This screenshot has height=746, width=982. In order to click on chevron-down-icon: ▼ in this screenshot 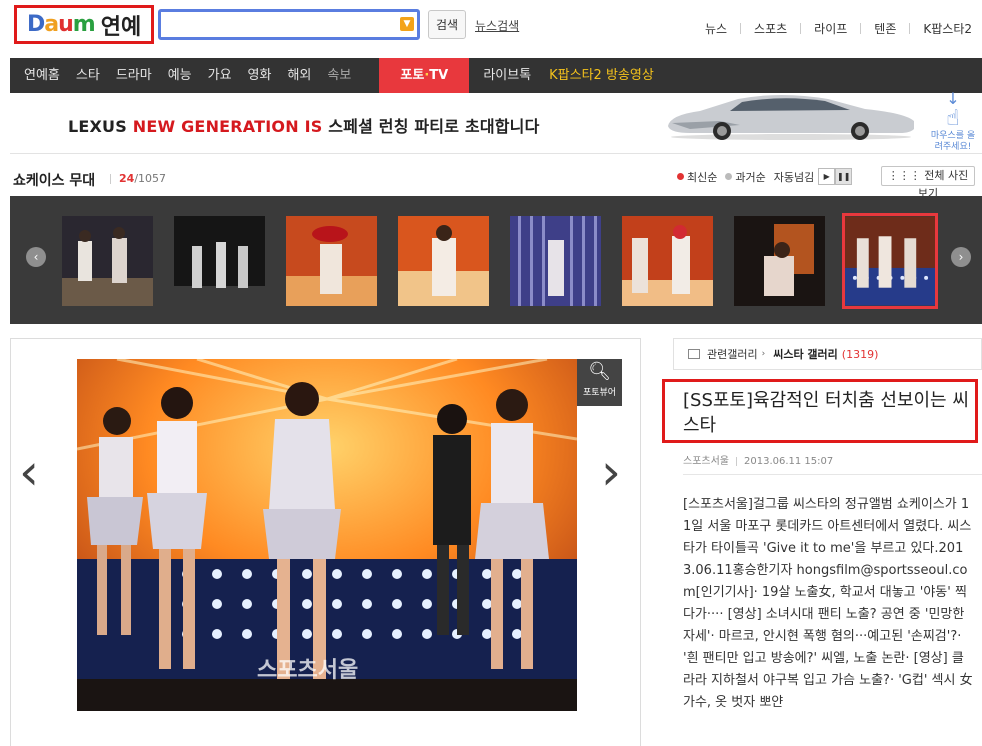, I will do `click(407, 24)`.